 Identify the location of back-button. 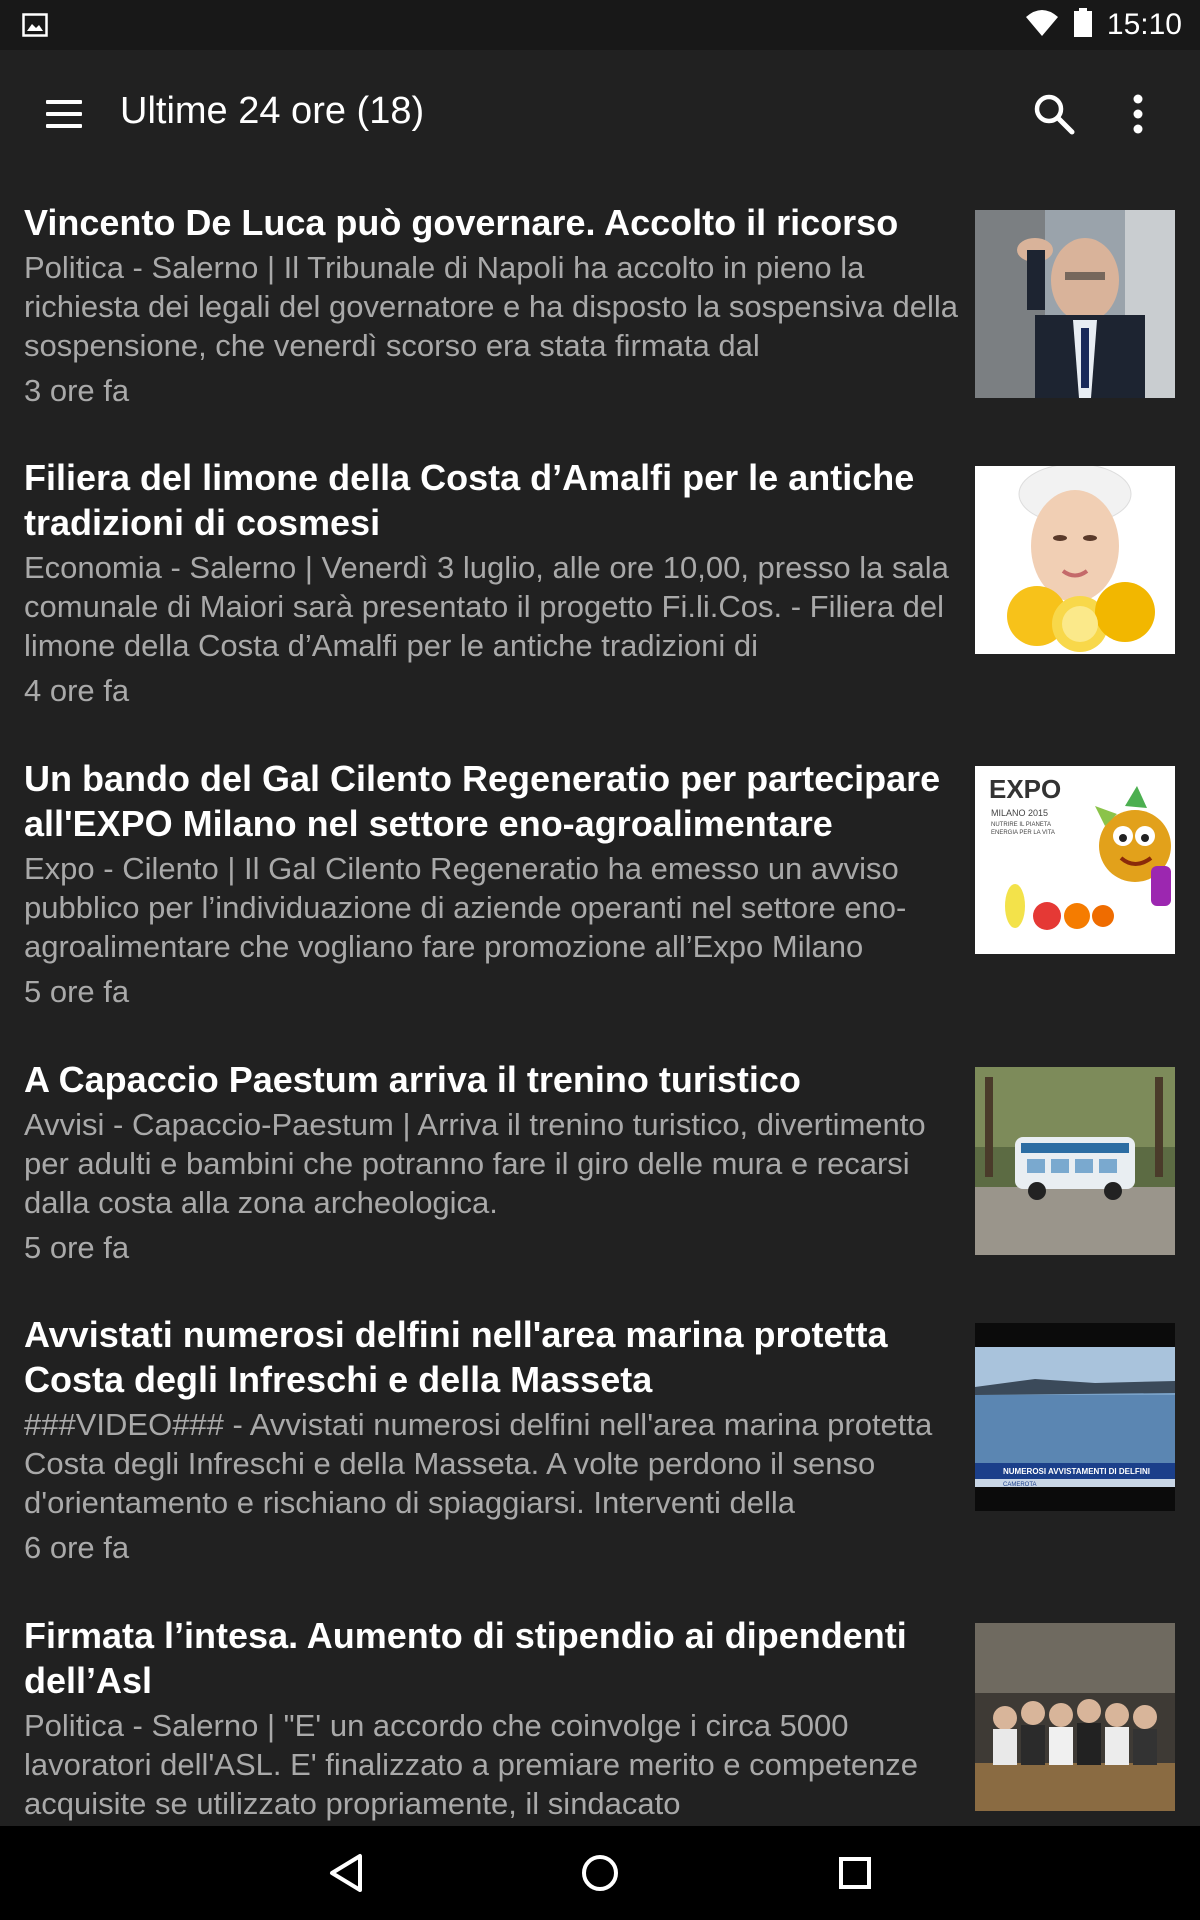
(345, 1873).